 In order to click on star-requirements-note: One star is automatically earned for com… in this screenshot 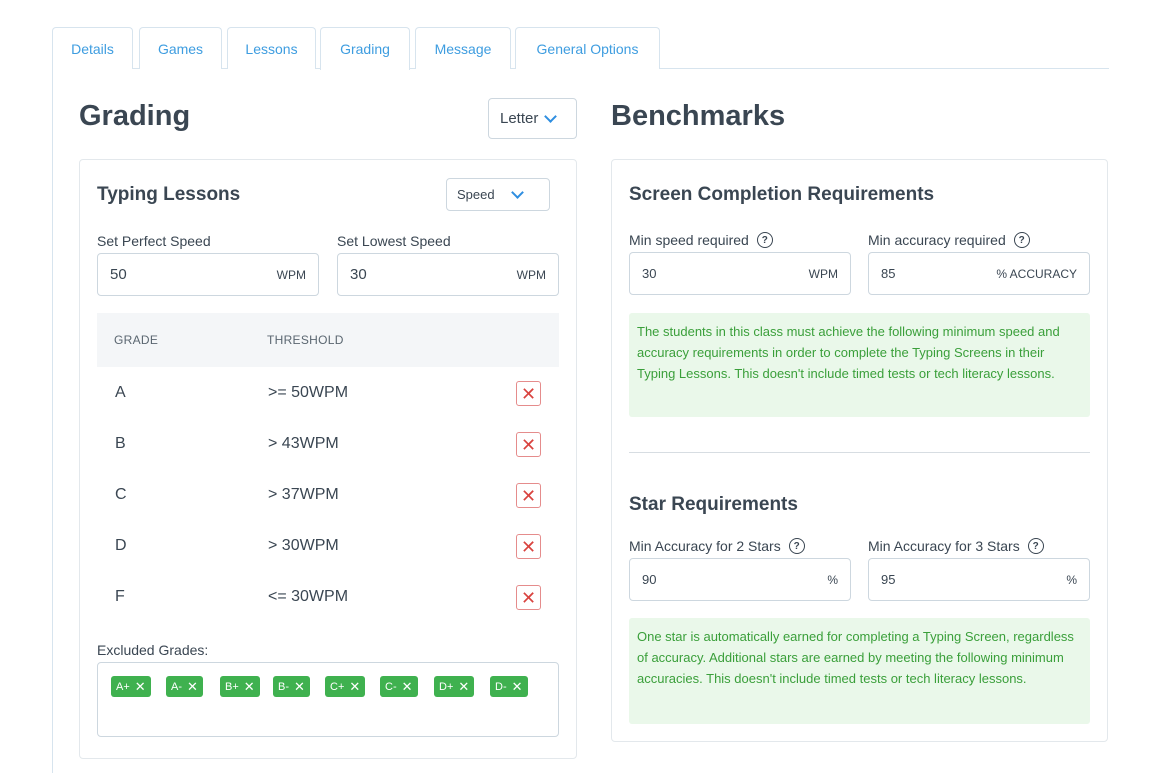, I will do `click(859, 671)`.